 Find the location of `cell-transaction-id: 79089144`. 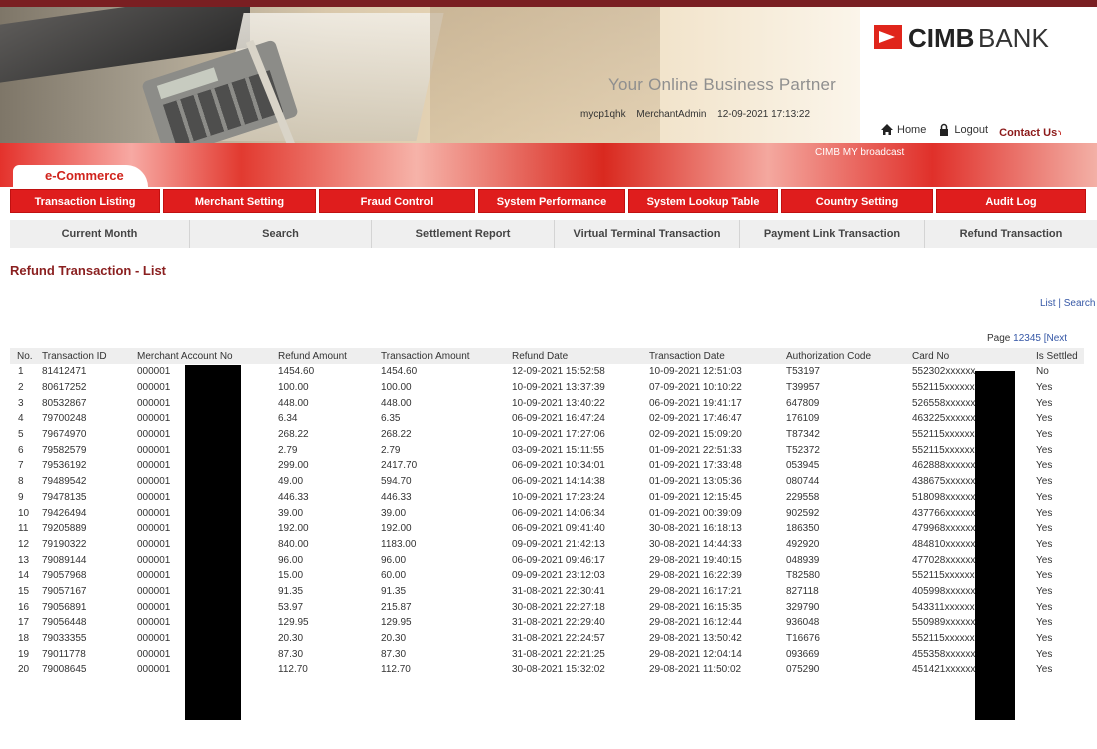

cell-transaction-id: 79089144 is located at coordinates (64, 560).